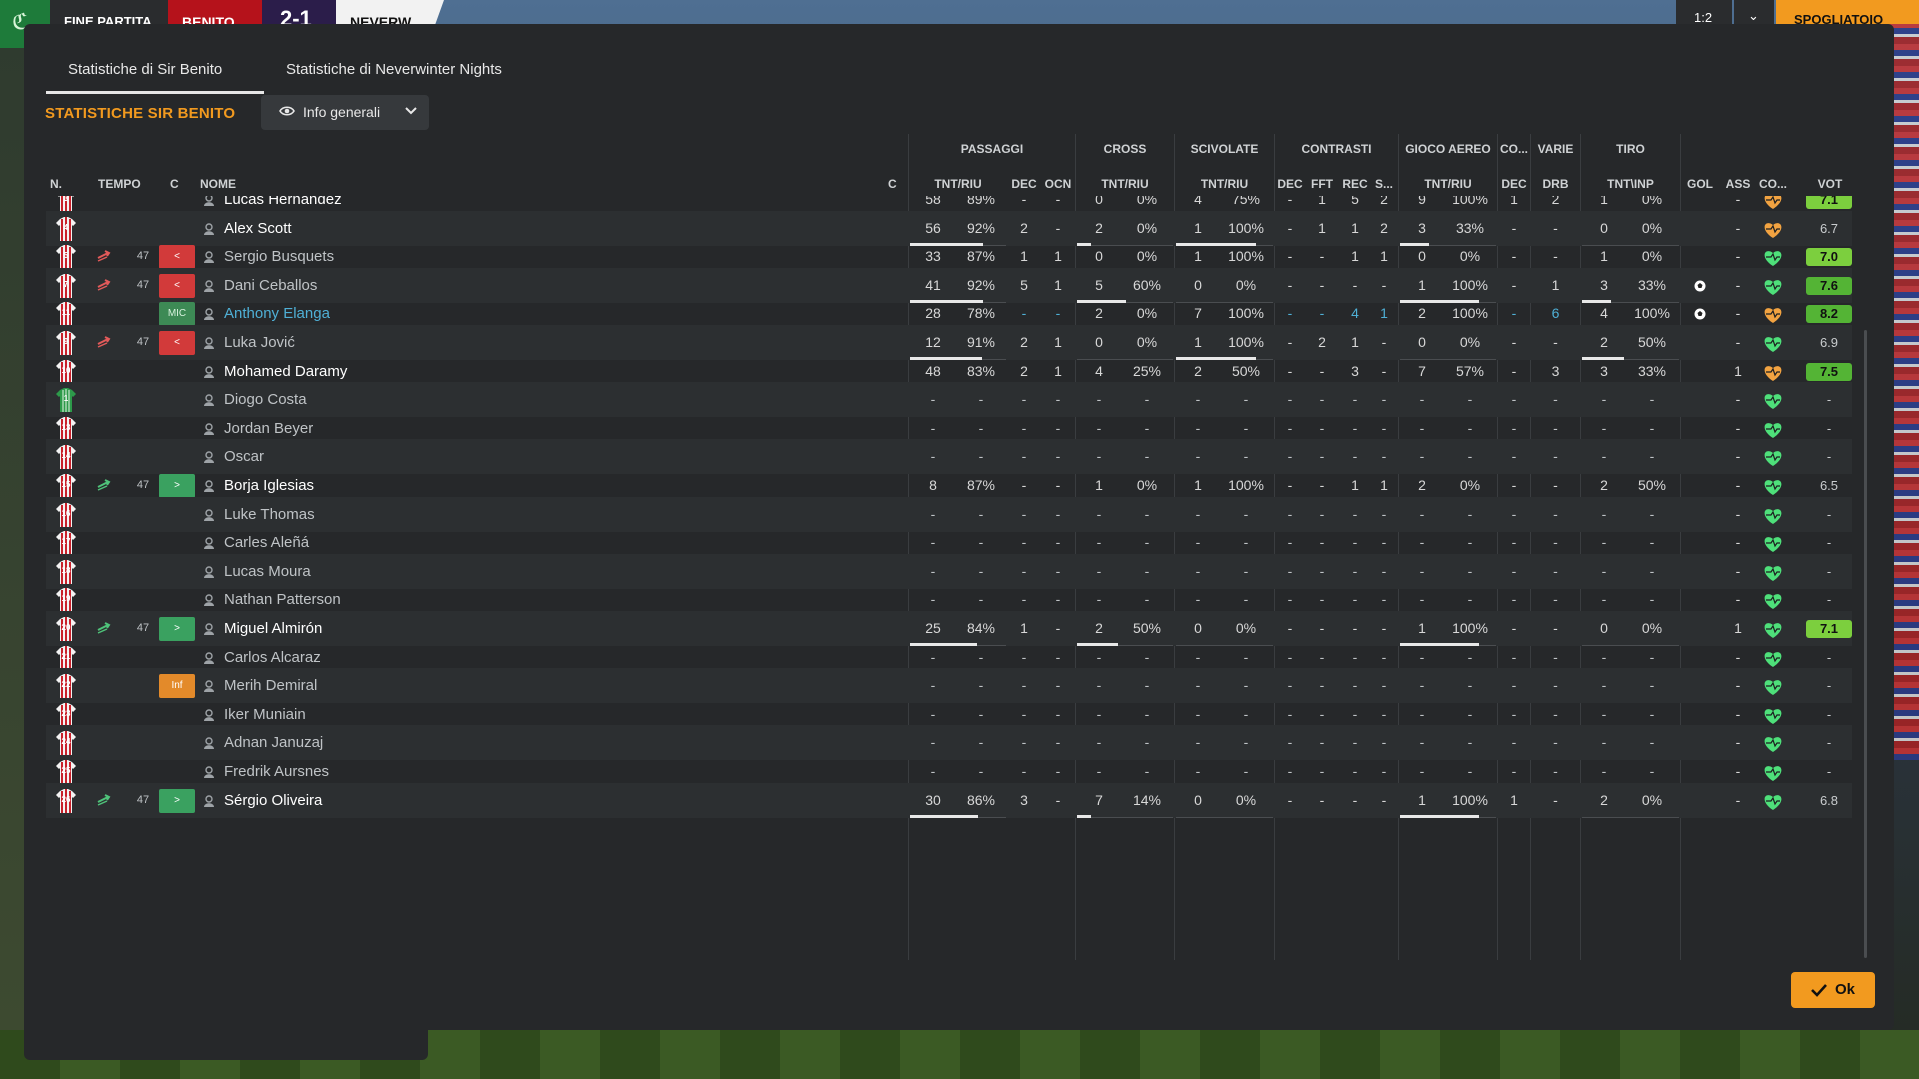  I want to click on position-badge: MIC, so click(177, 314).